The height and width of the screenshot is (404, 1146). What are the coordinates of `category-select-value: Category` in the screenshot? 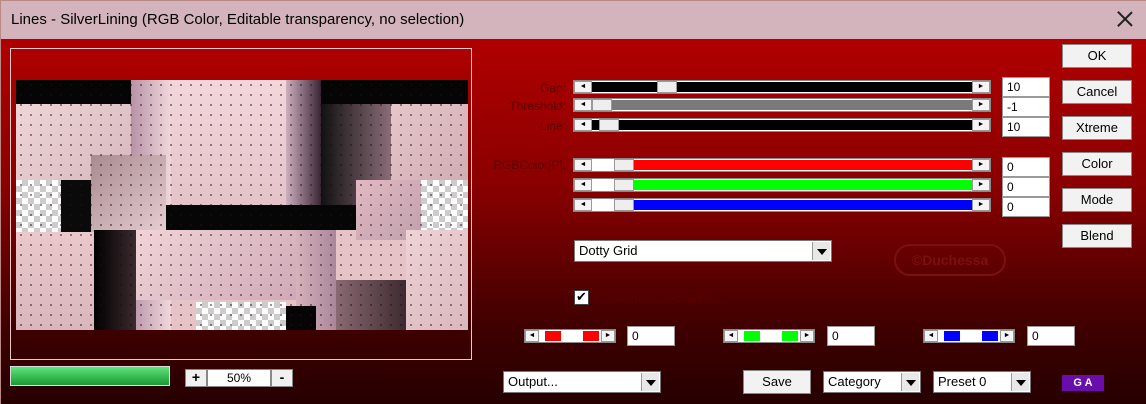 It's located at (854, 381).